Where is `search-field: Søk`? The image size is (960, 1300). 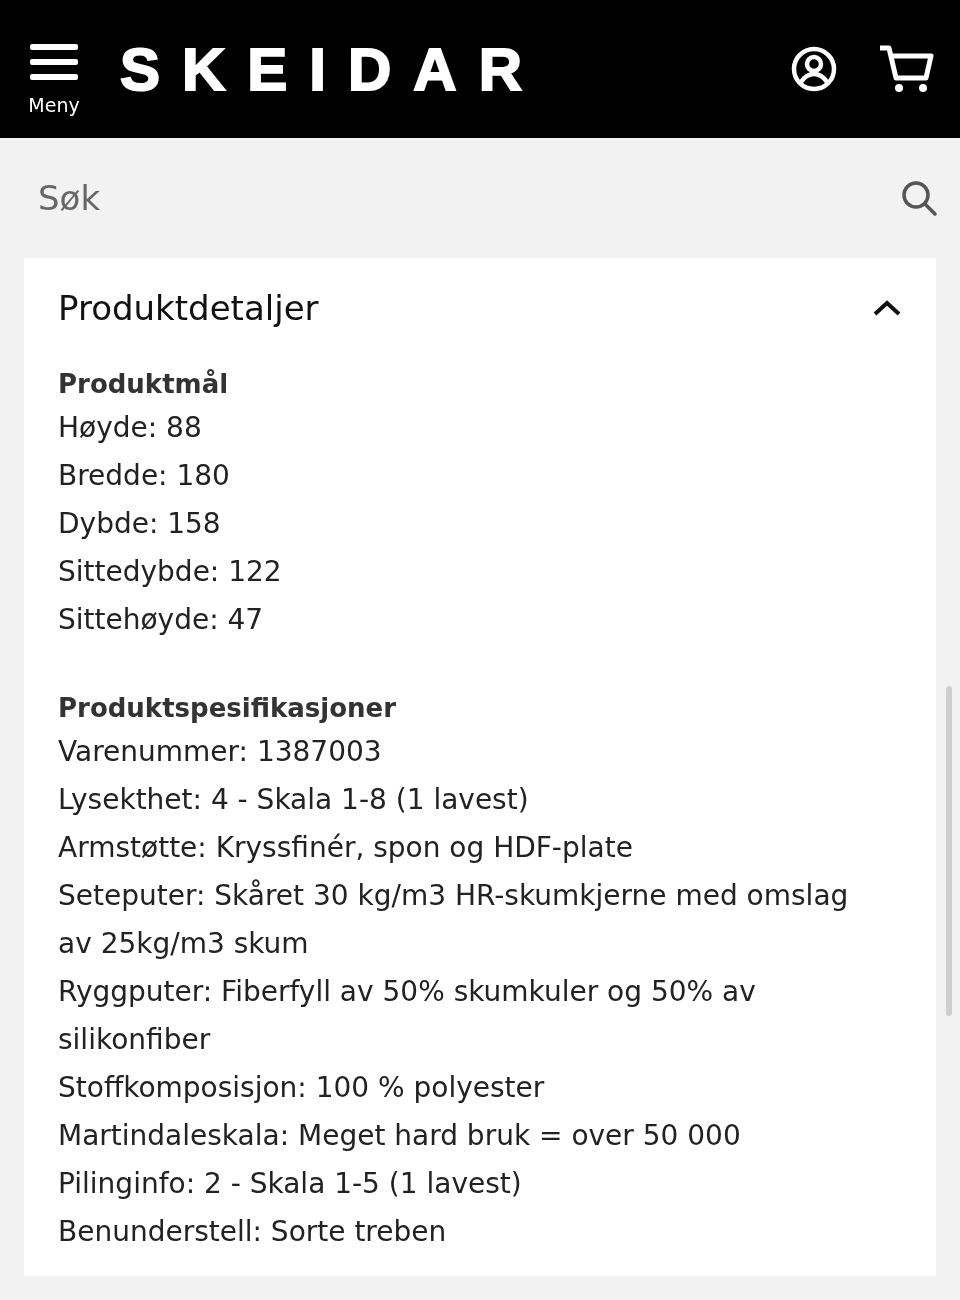 search-field: Søk is located at coordinates (468, 198).